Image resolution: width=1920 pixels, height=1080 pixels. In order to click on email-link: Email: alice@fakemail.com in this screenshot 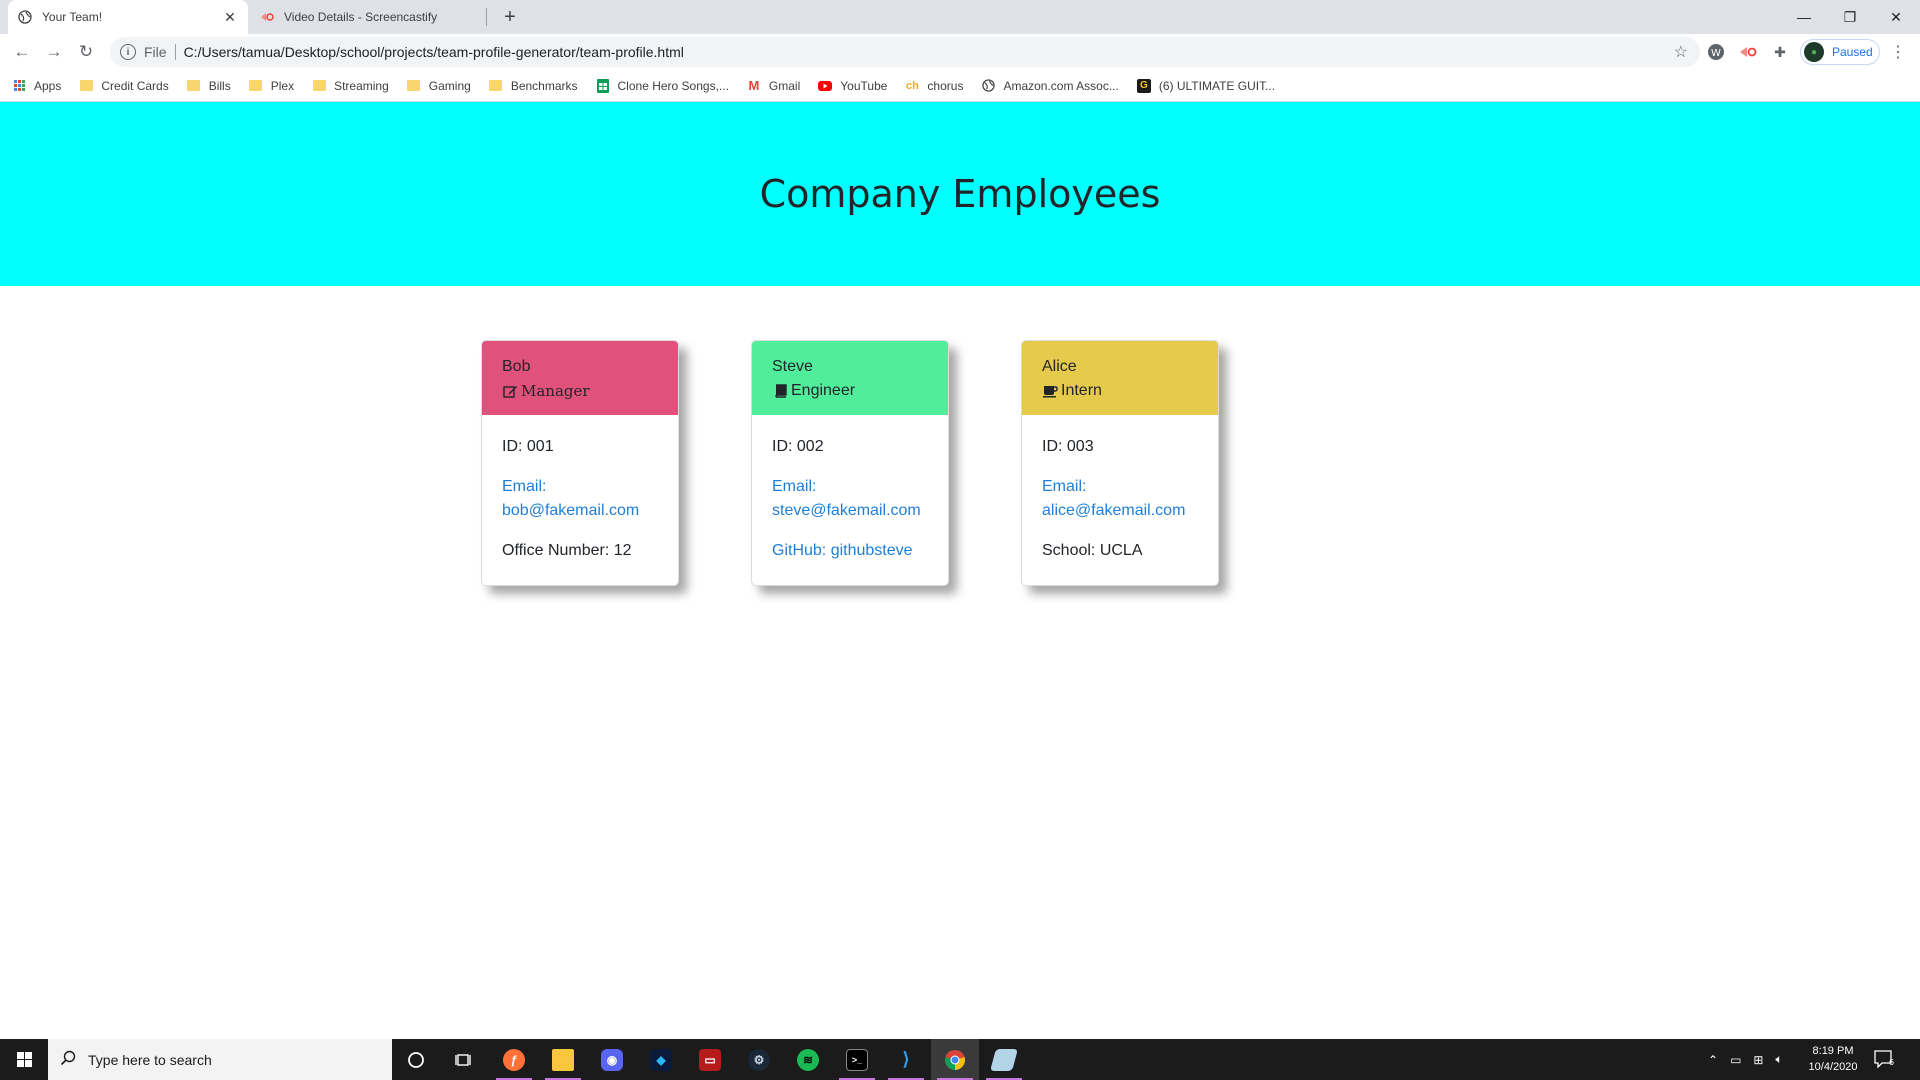, I will do `click(1120, 499)`.